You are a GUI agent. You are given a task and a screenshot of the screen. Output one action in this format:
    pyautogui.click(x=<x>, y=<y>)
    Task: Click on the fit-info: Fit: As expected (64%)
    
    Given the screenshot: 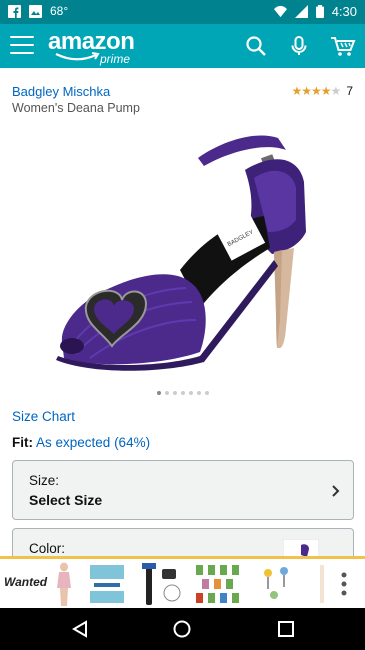 What is the action you would take?
    pyautogui.click(x=81, y=442)
    